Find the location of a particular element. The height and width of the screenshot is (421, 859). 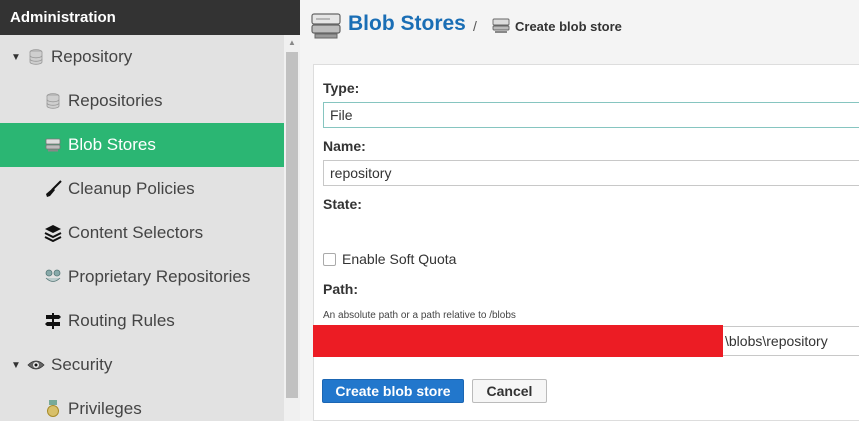

sidebar-item-routing-rules: Routing Rules is located at coordinates (142, 321).